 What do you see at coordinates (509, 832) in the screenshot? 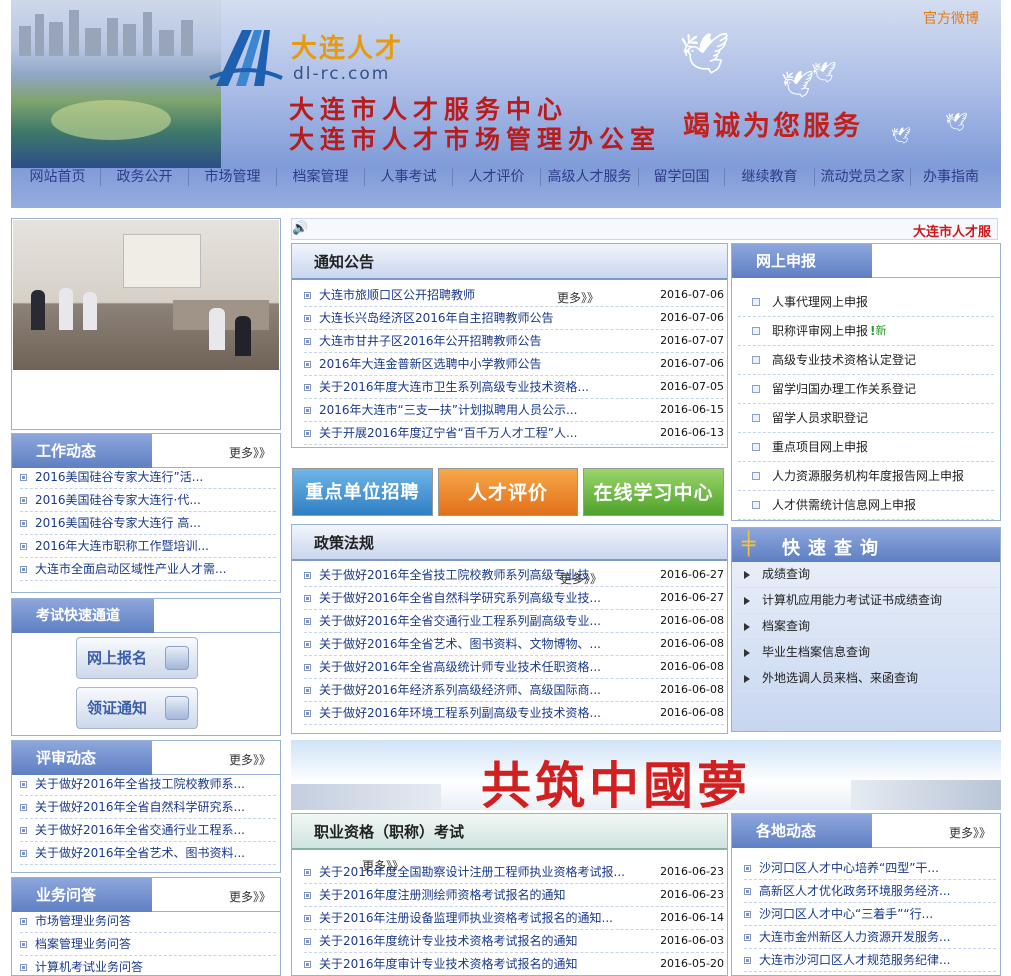
I see `qualification-title: 职业资格（职称）考试` at bounding box center [509, 832].